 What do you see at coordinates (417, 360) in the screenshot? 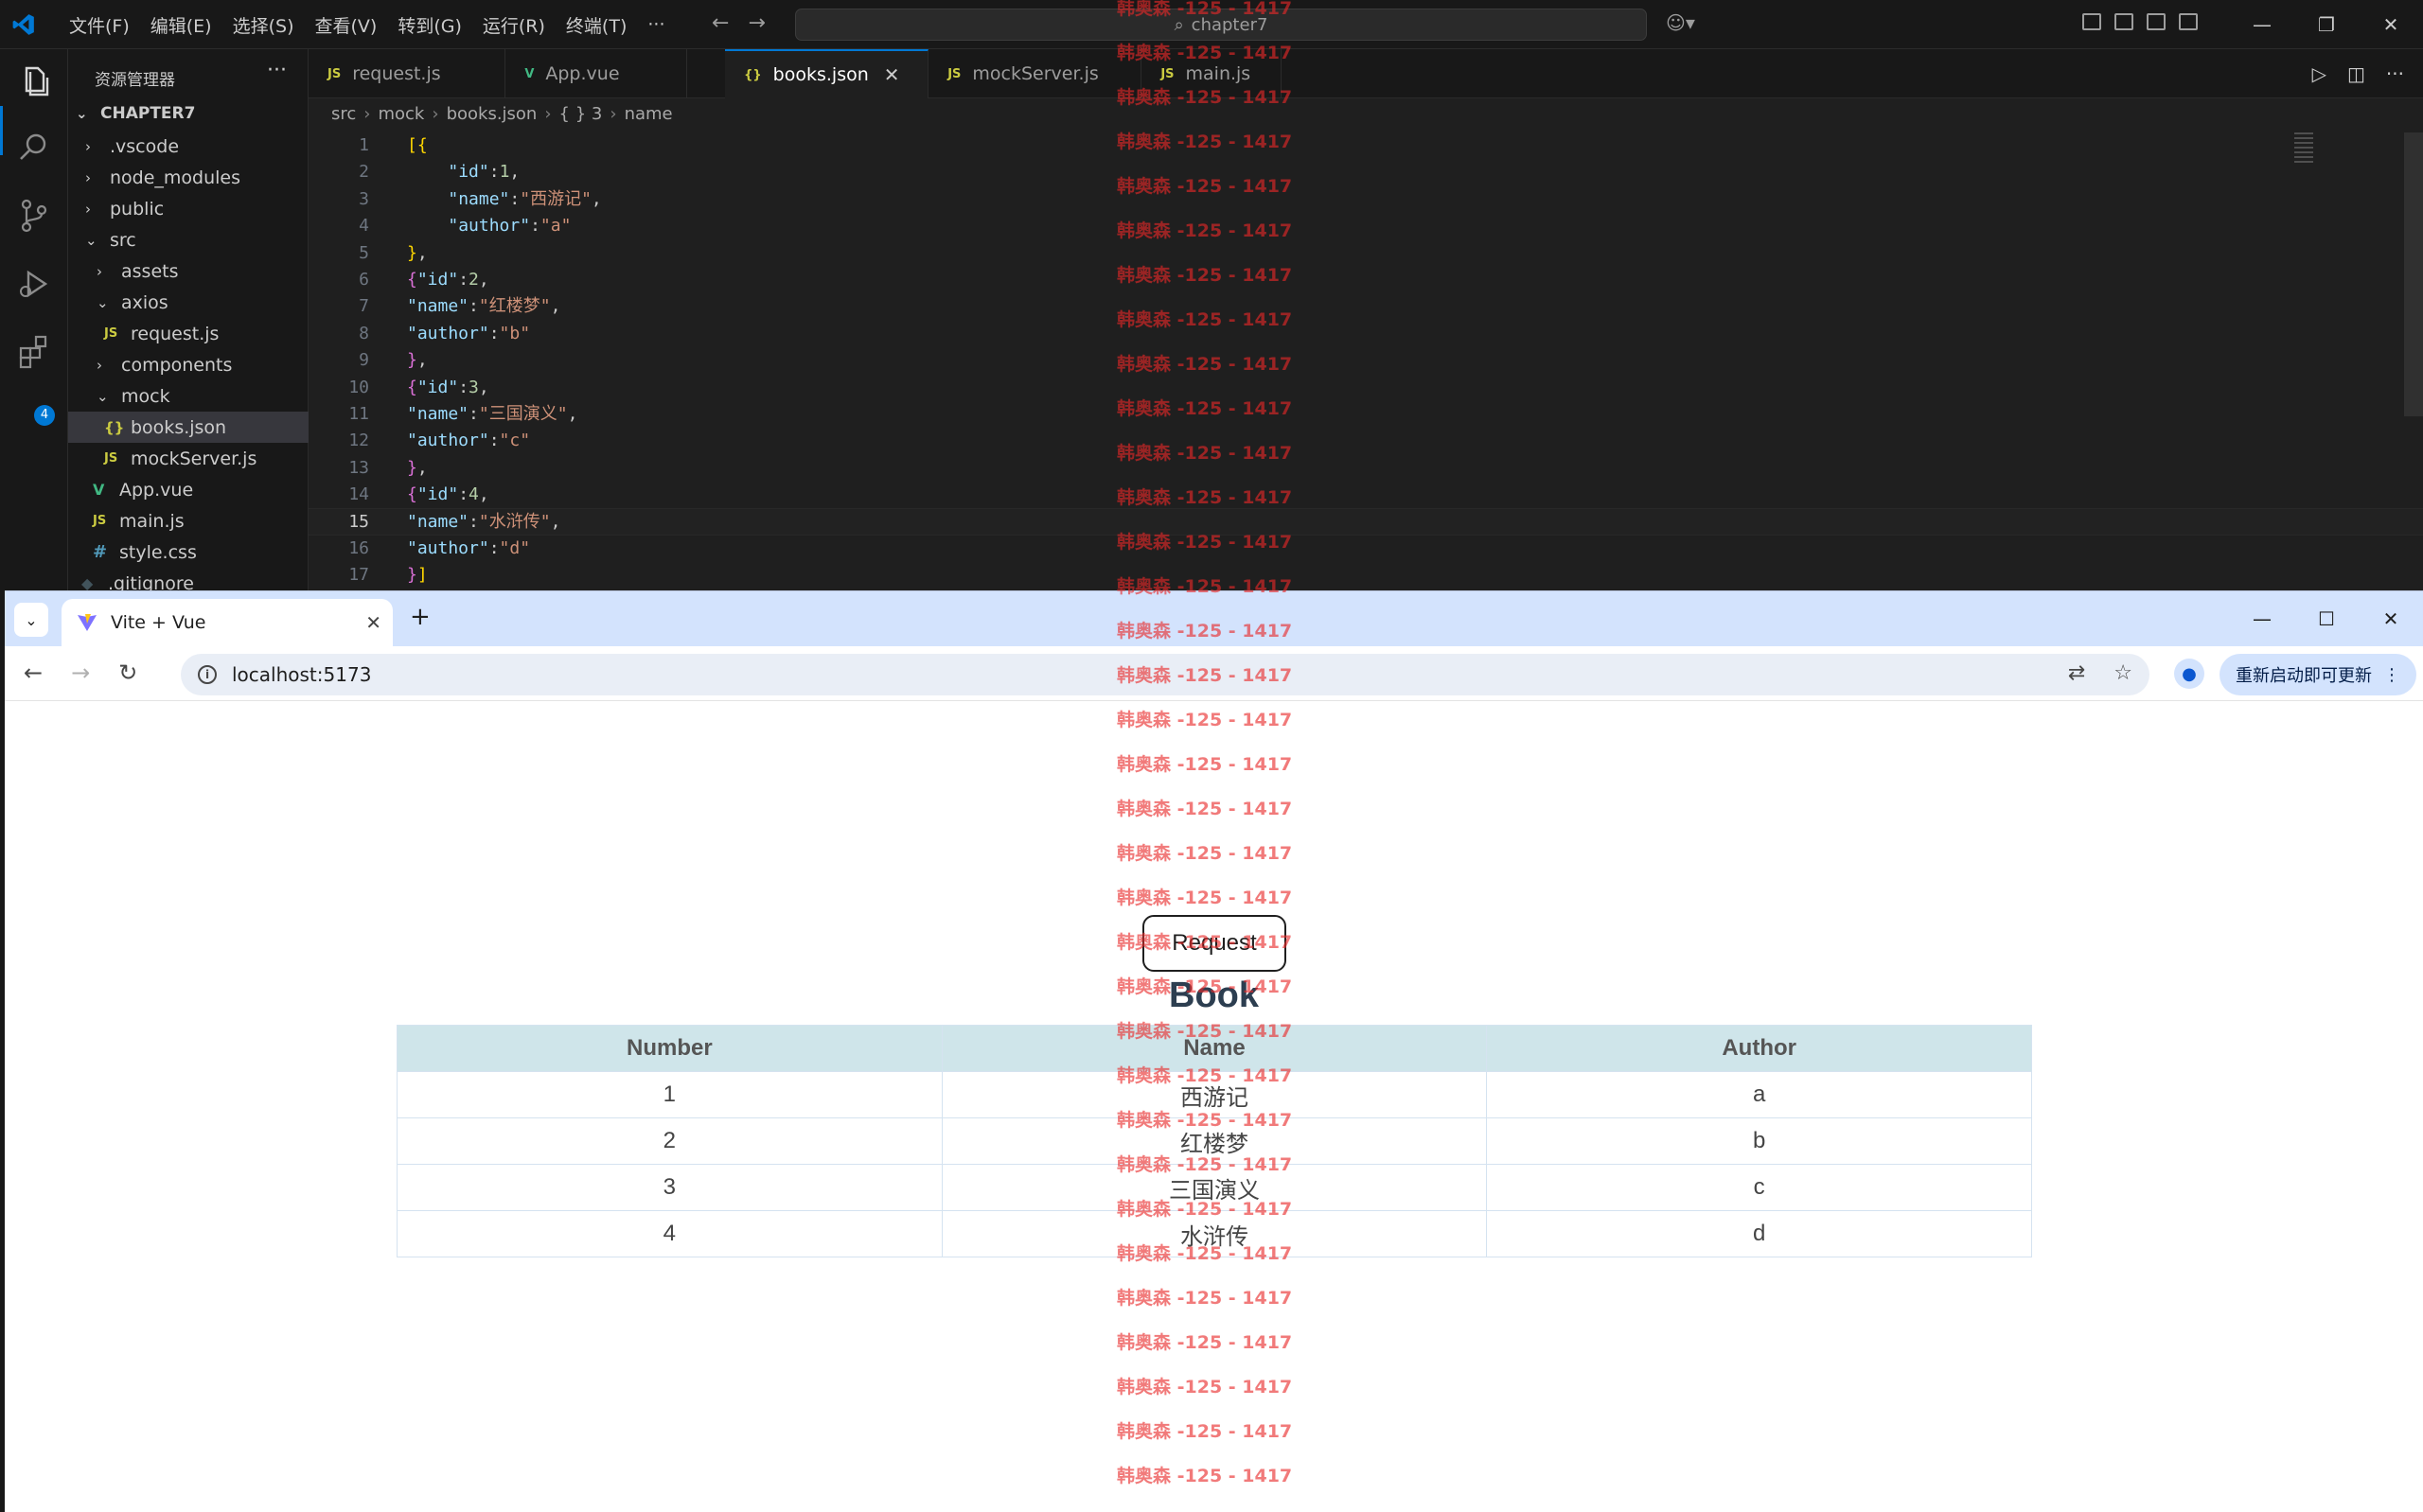
I see `code-text: },` at bounding box center [417, 360].